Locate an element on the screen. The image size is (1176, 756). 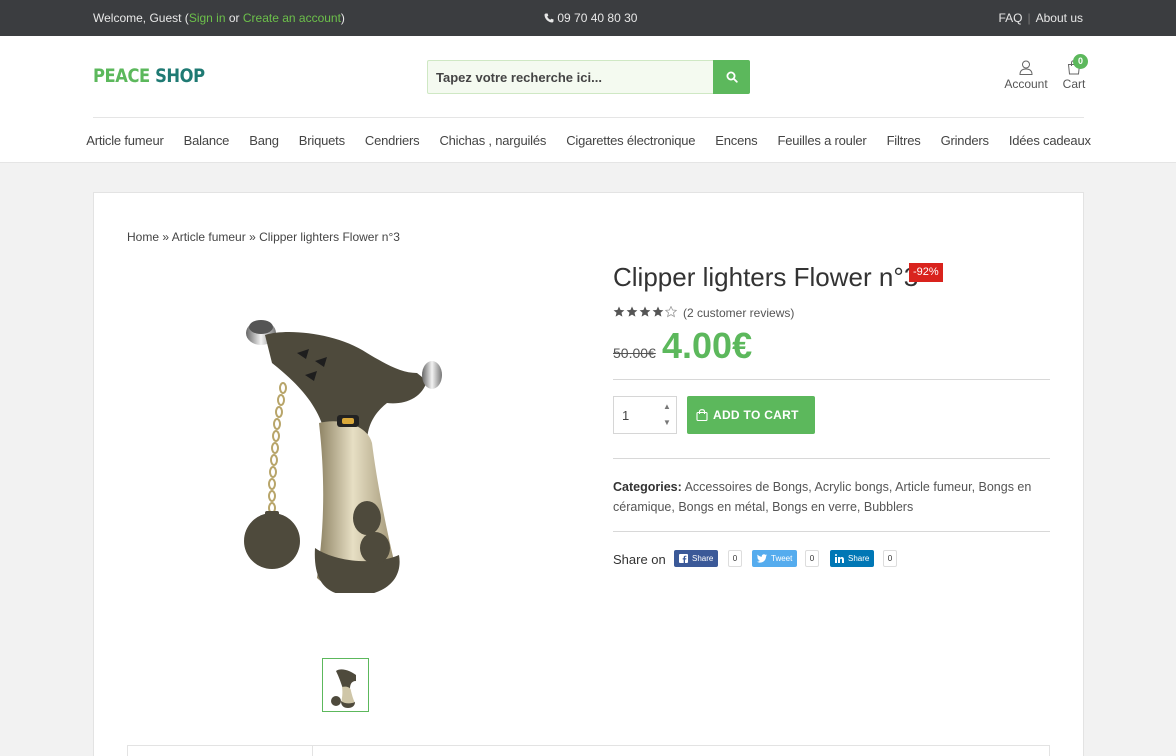
tab-divider is located at coordinates (312, 751).